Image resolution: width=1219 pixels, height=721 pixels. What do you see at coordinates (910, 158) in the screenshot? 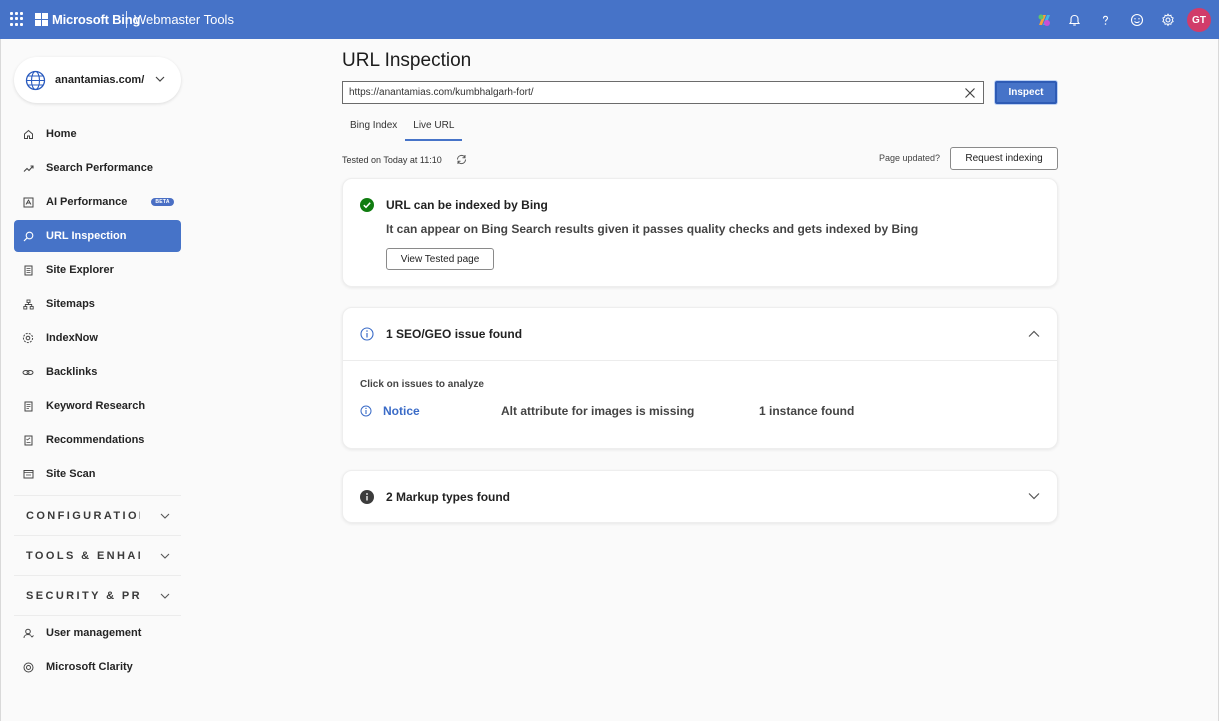
I see `page-updated-label: Page updated?` at bounding box center [910, 158].